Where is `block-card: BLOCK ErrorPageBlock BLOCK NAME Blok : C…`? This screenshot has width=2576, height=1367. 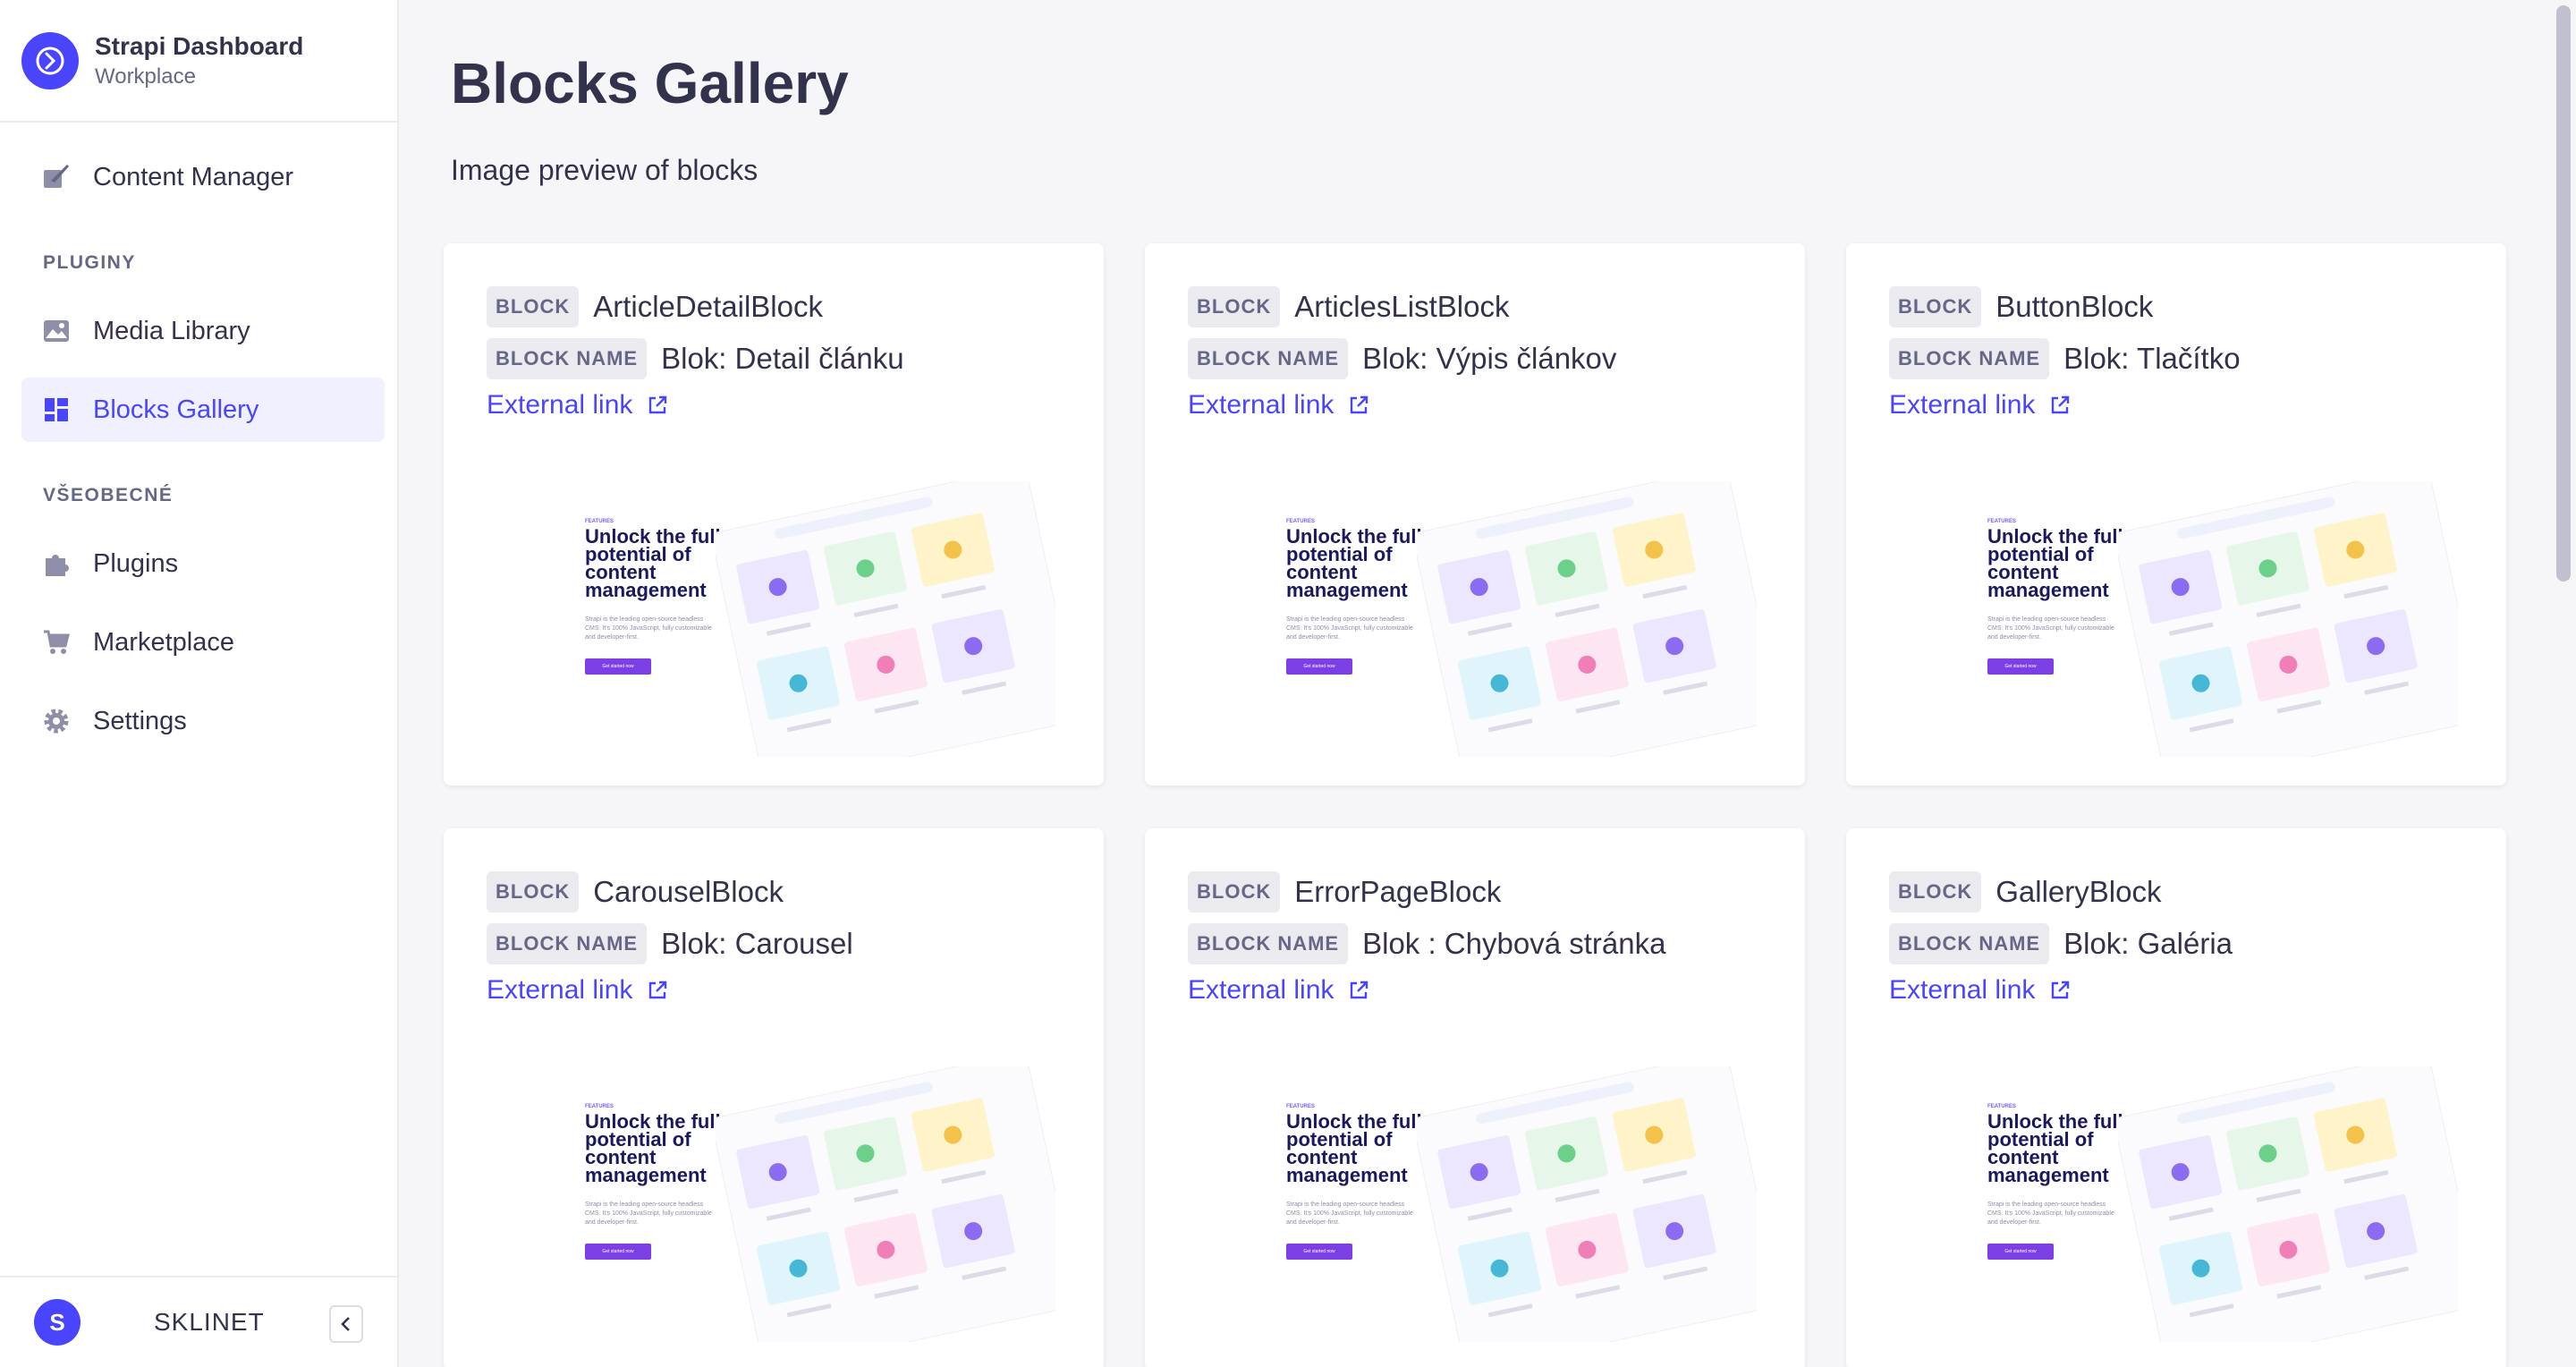 block-card: BLOCK ErrorPageBlock BLOCK NAME Blok : C… is located at coordinates (1475, 1097).